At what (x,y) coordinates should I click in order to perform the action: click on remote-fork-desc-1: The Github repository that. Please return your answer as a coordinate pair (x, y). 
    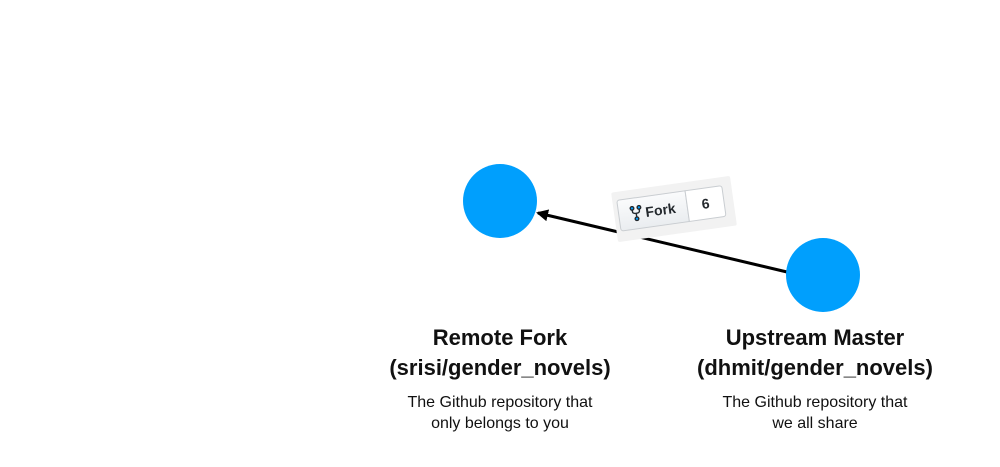
    Looking at the image, I should click on (500, 402).